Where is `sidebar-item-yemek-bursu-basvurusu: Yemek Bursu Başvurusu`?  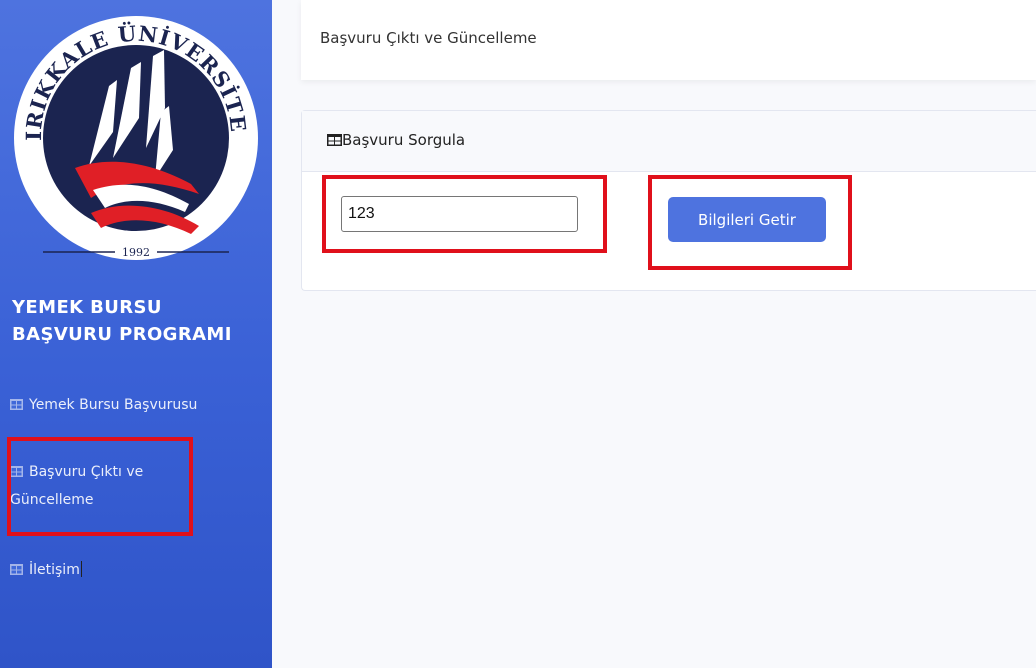
sidebar-item-yemek-bursu-basvurusu: Yemek Bursu Başvurusu is located at coordinates (103, 405).